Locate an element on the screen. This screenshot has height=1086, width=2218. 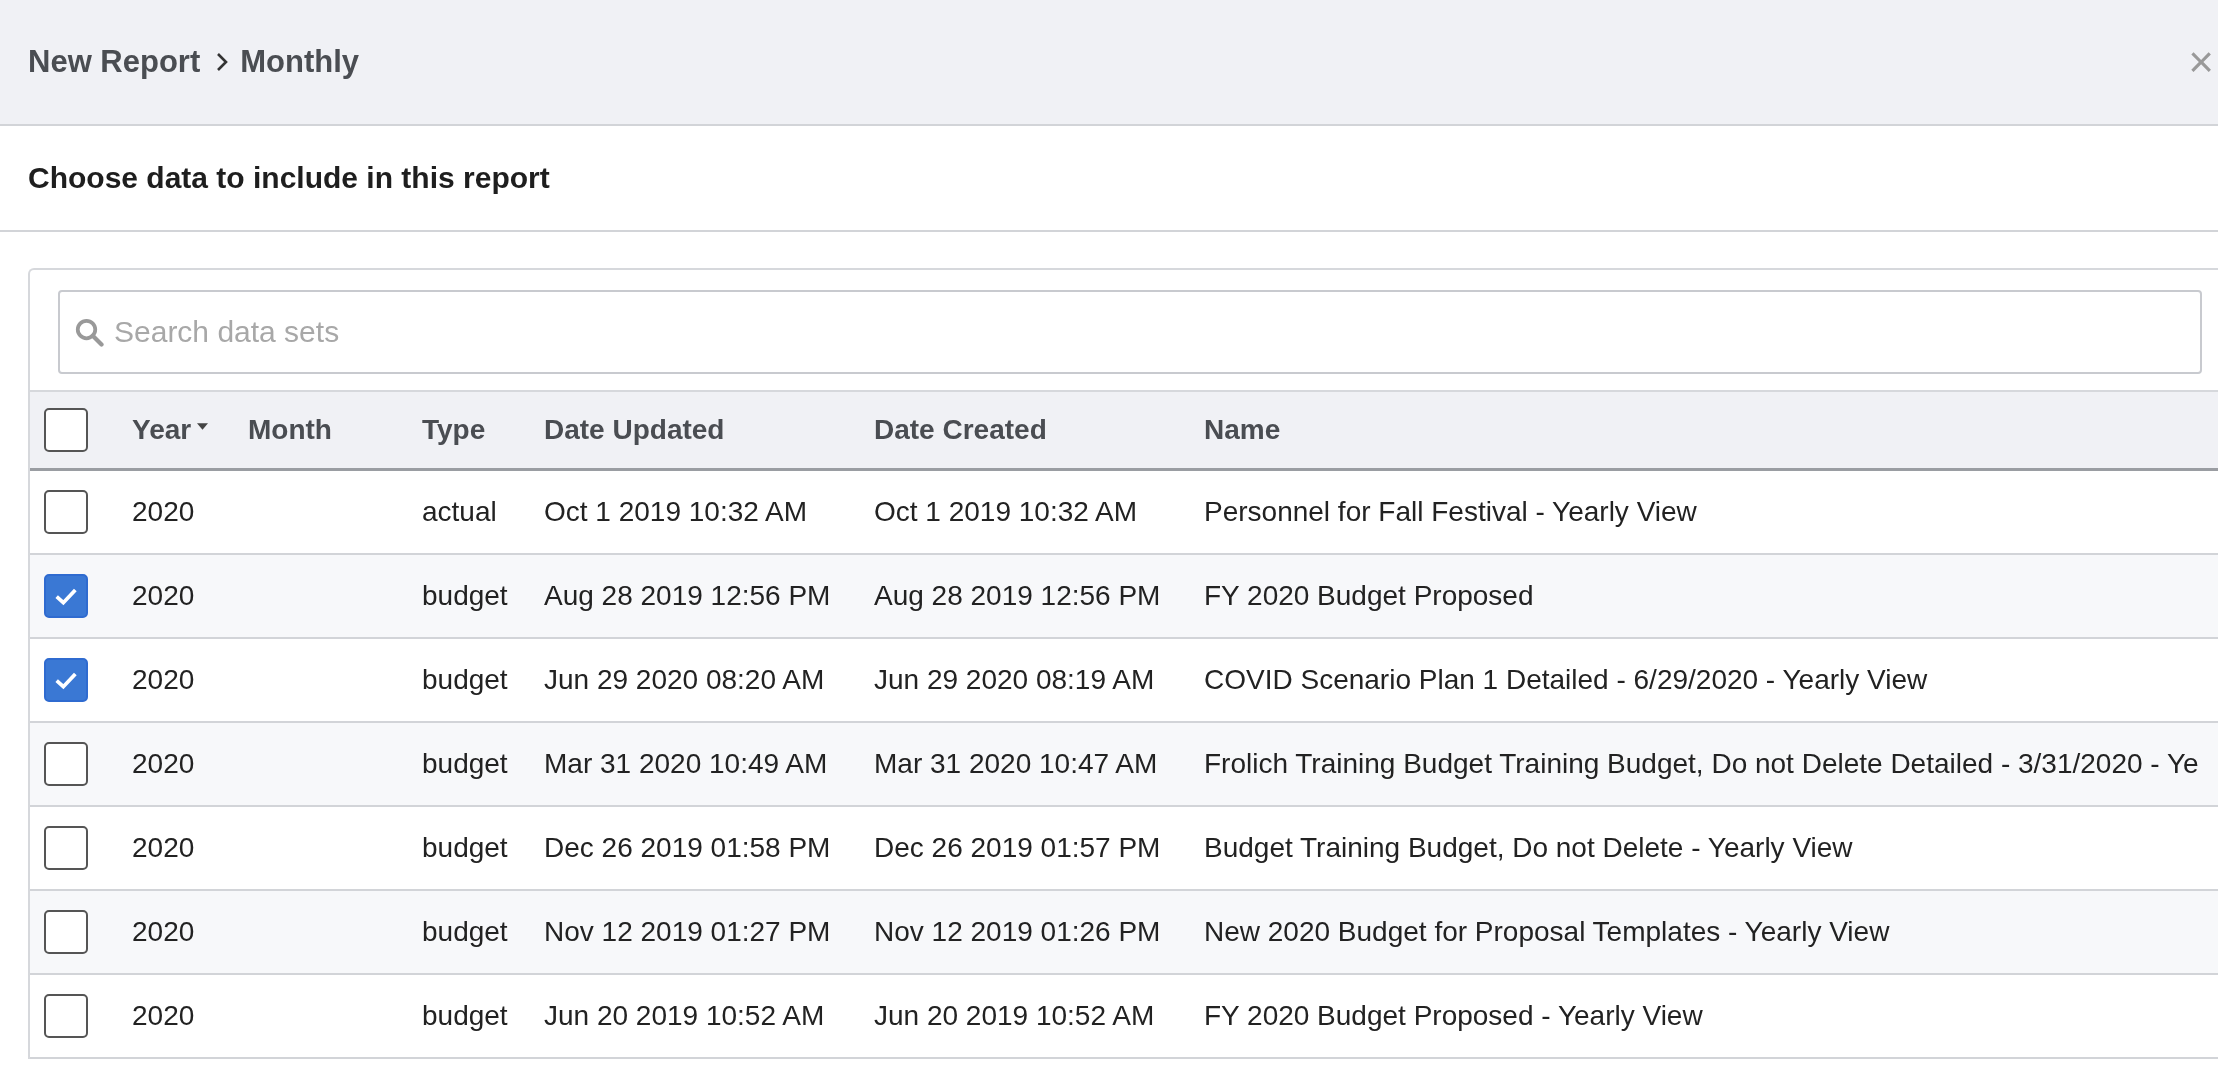
table-cell: Dec 26 2019 01:58 PM is located at coordinates (687, 847).